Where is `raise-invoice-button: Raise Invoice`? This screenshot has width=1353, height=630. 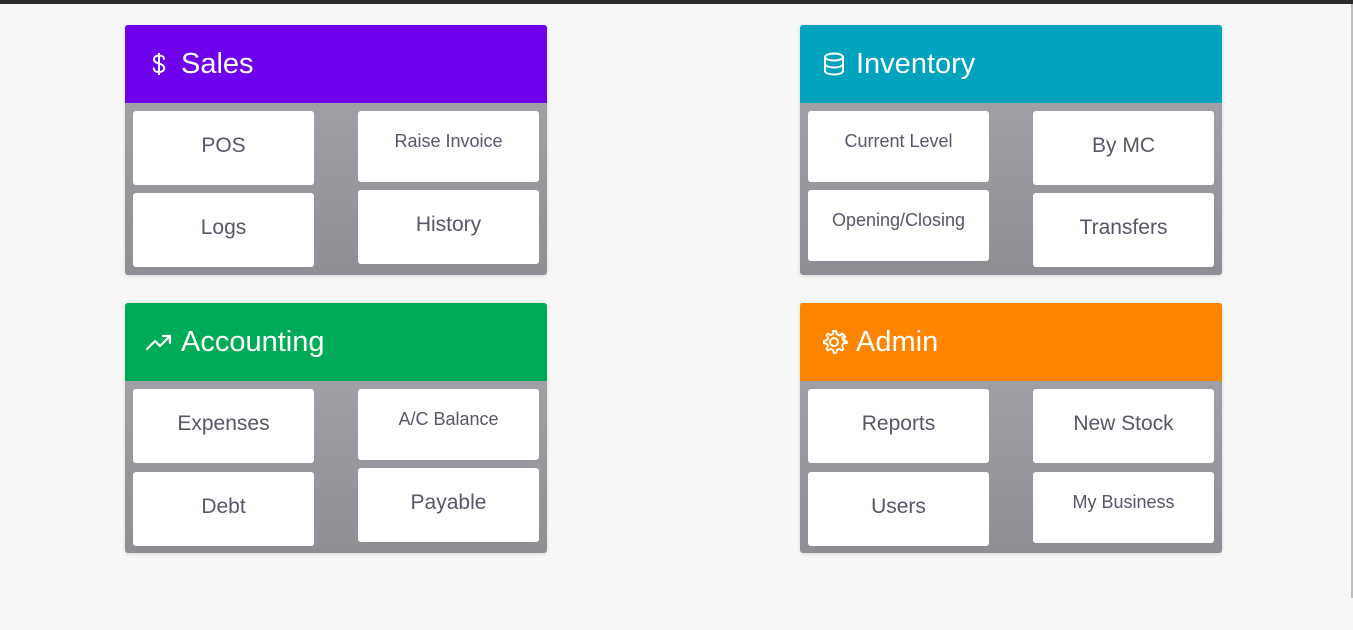 raise-invoice-button: Raise Invoice is located at coordinates (448, 146).